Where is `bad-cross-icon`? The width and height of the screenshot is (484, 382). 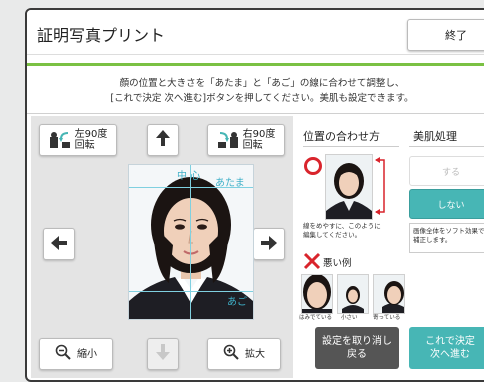 bad-cross-icon is located at coordinates (312, 263).